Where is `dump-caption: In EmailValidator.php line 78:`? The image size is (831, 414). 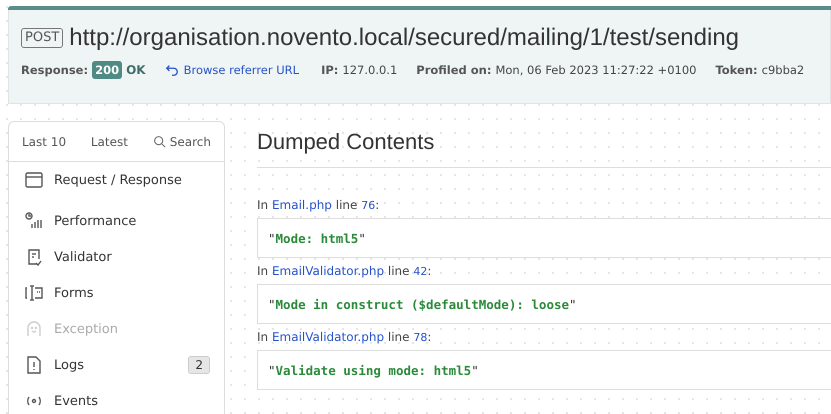
dump-caption: In EmailValidator.php line 78: is located at coordinates (344, 337).